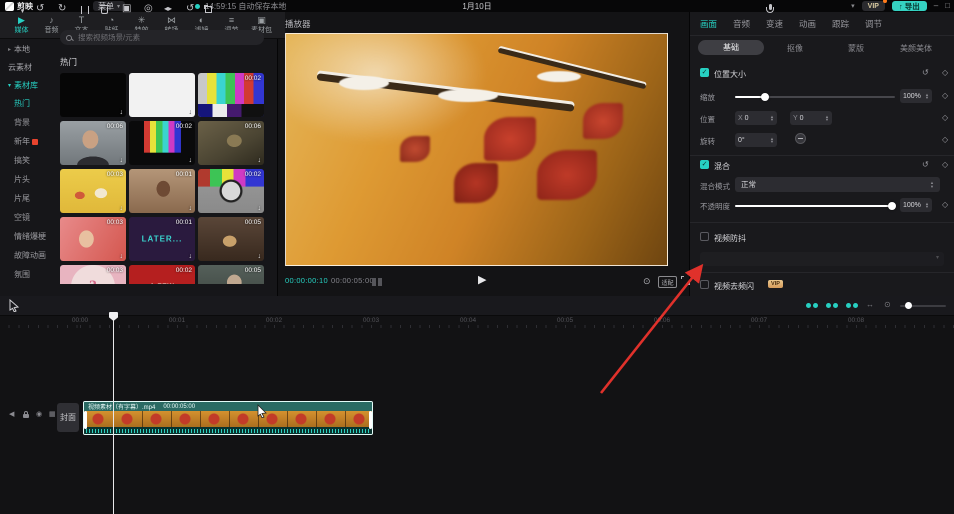 The height and width of the screenshot is (514, 954). What do you see at coordinates (770, 9) in the screenshot?
I see `record-voiceover-icon` at bounding box center [770, 9].